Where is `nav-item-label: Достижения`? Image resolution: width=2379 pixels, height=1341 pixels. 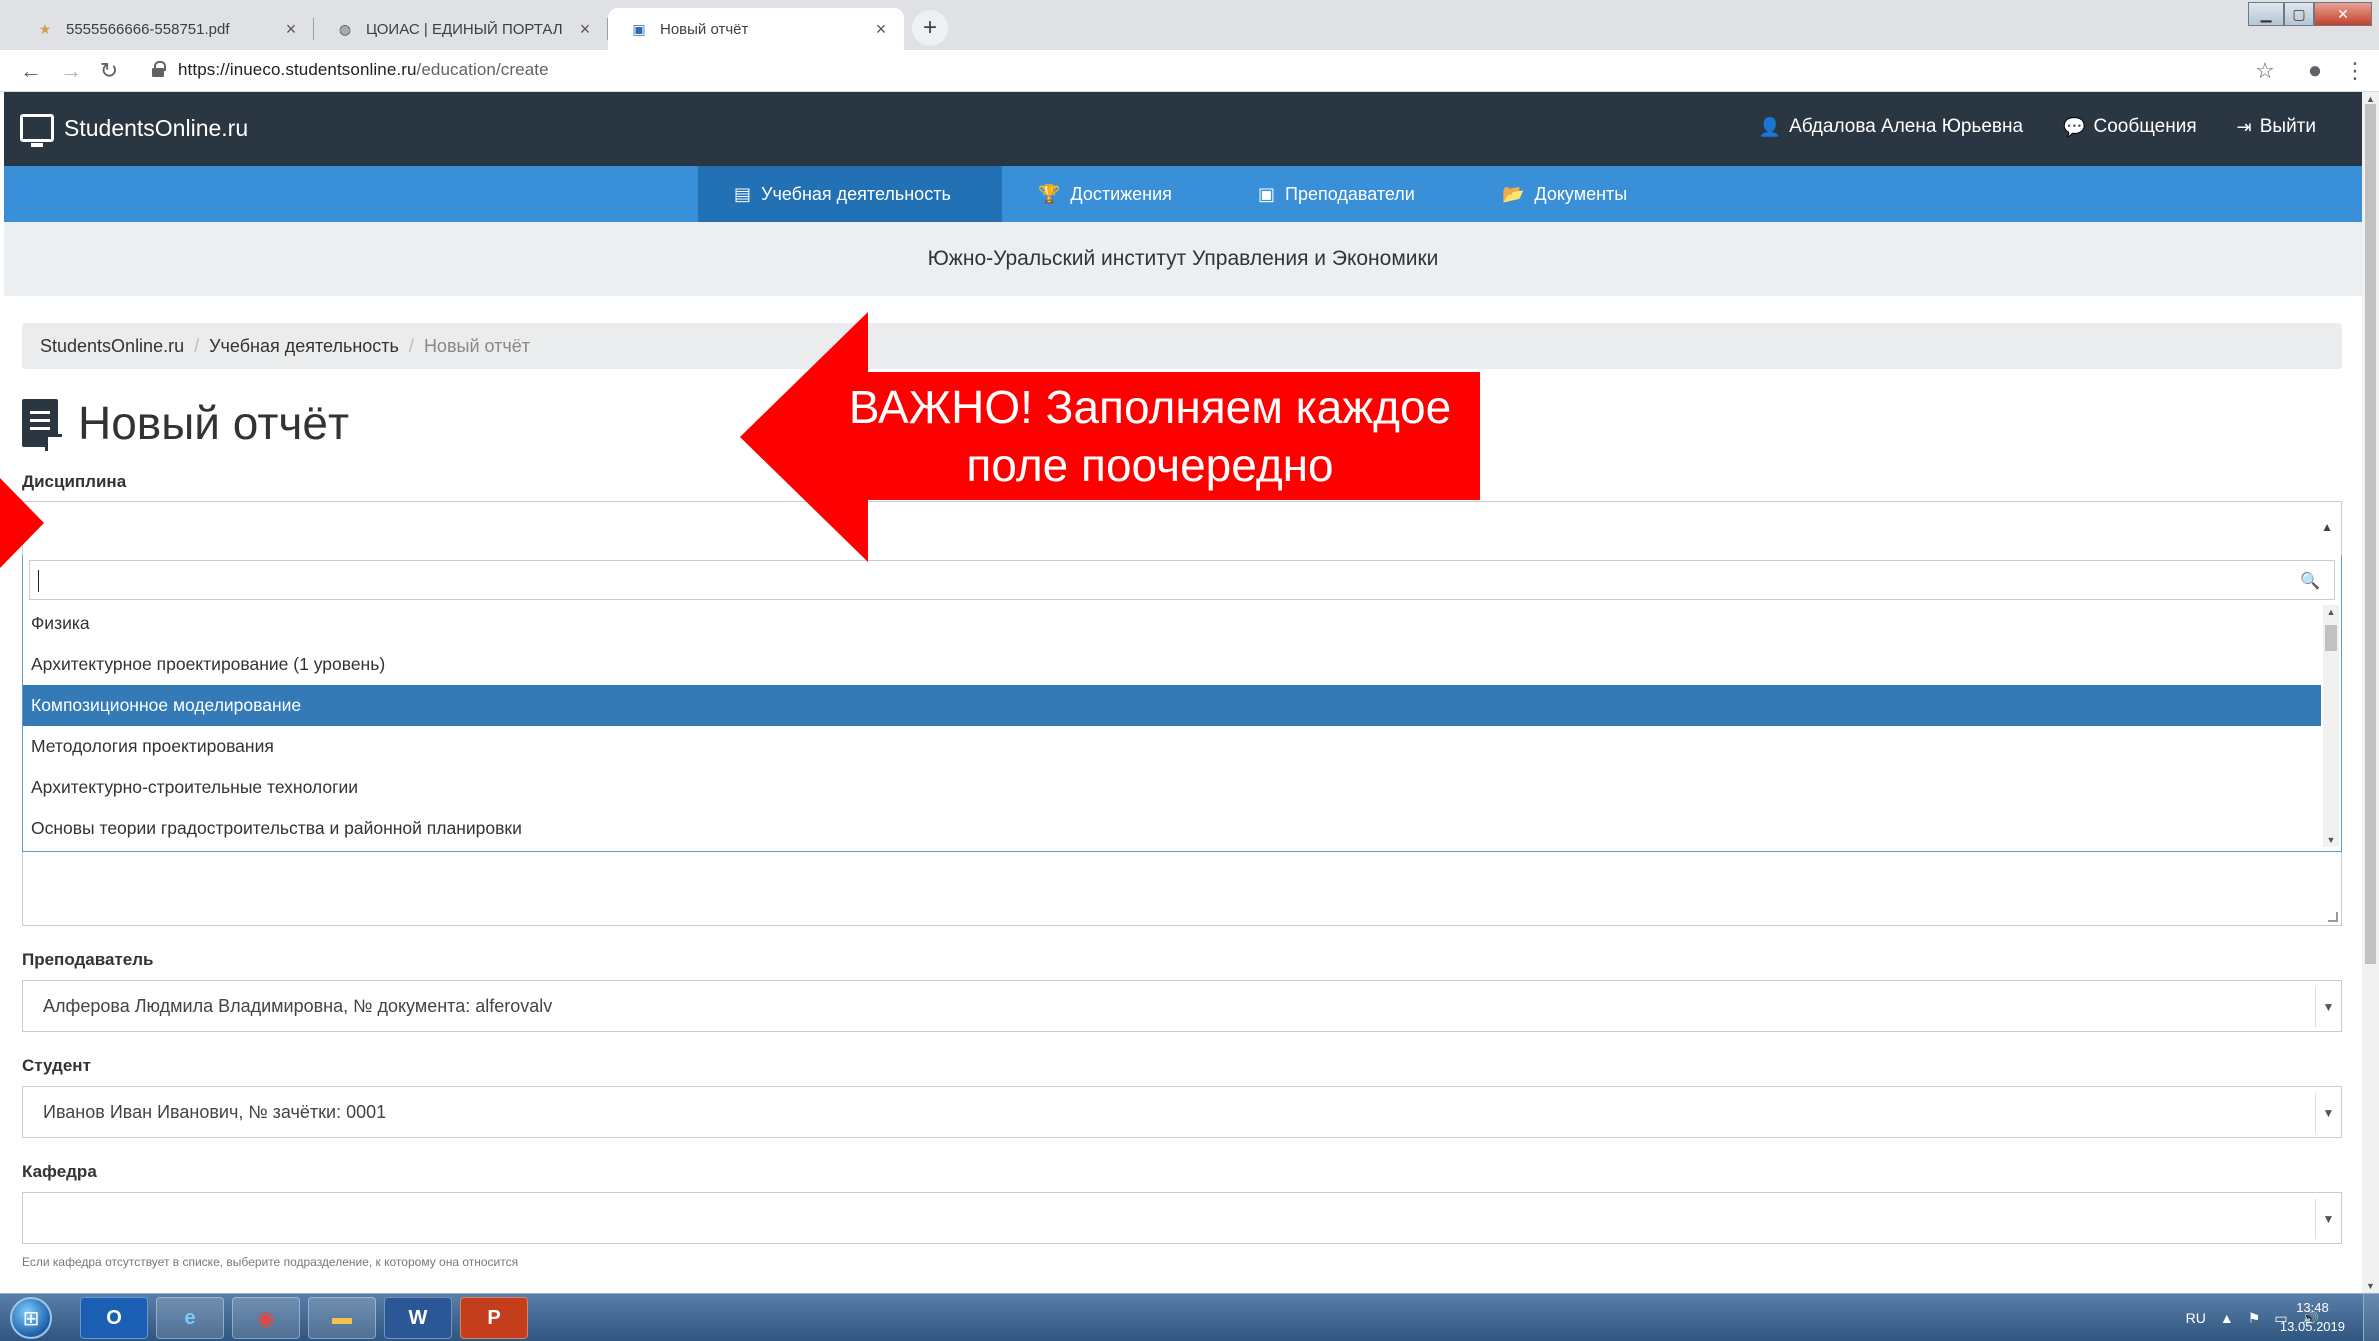 nav-item-label: Достижения is located at coordinates (1121, 193).